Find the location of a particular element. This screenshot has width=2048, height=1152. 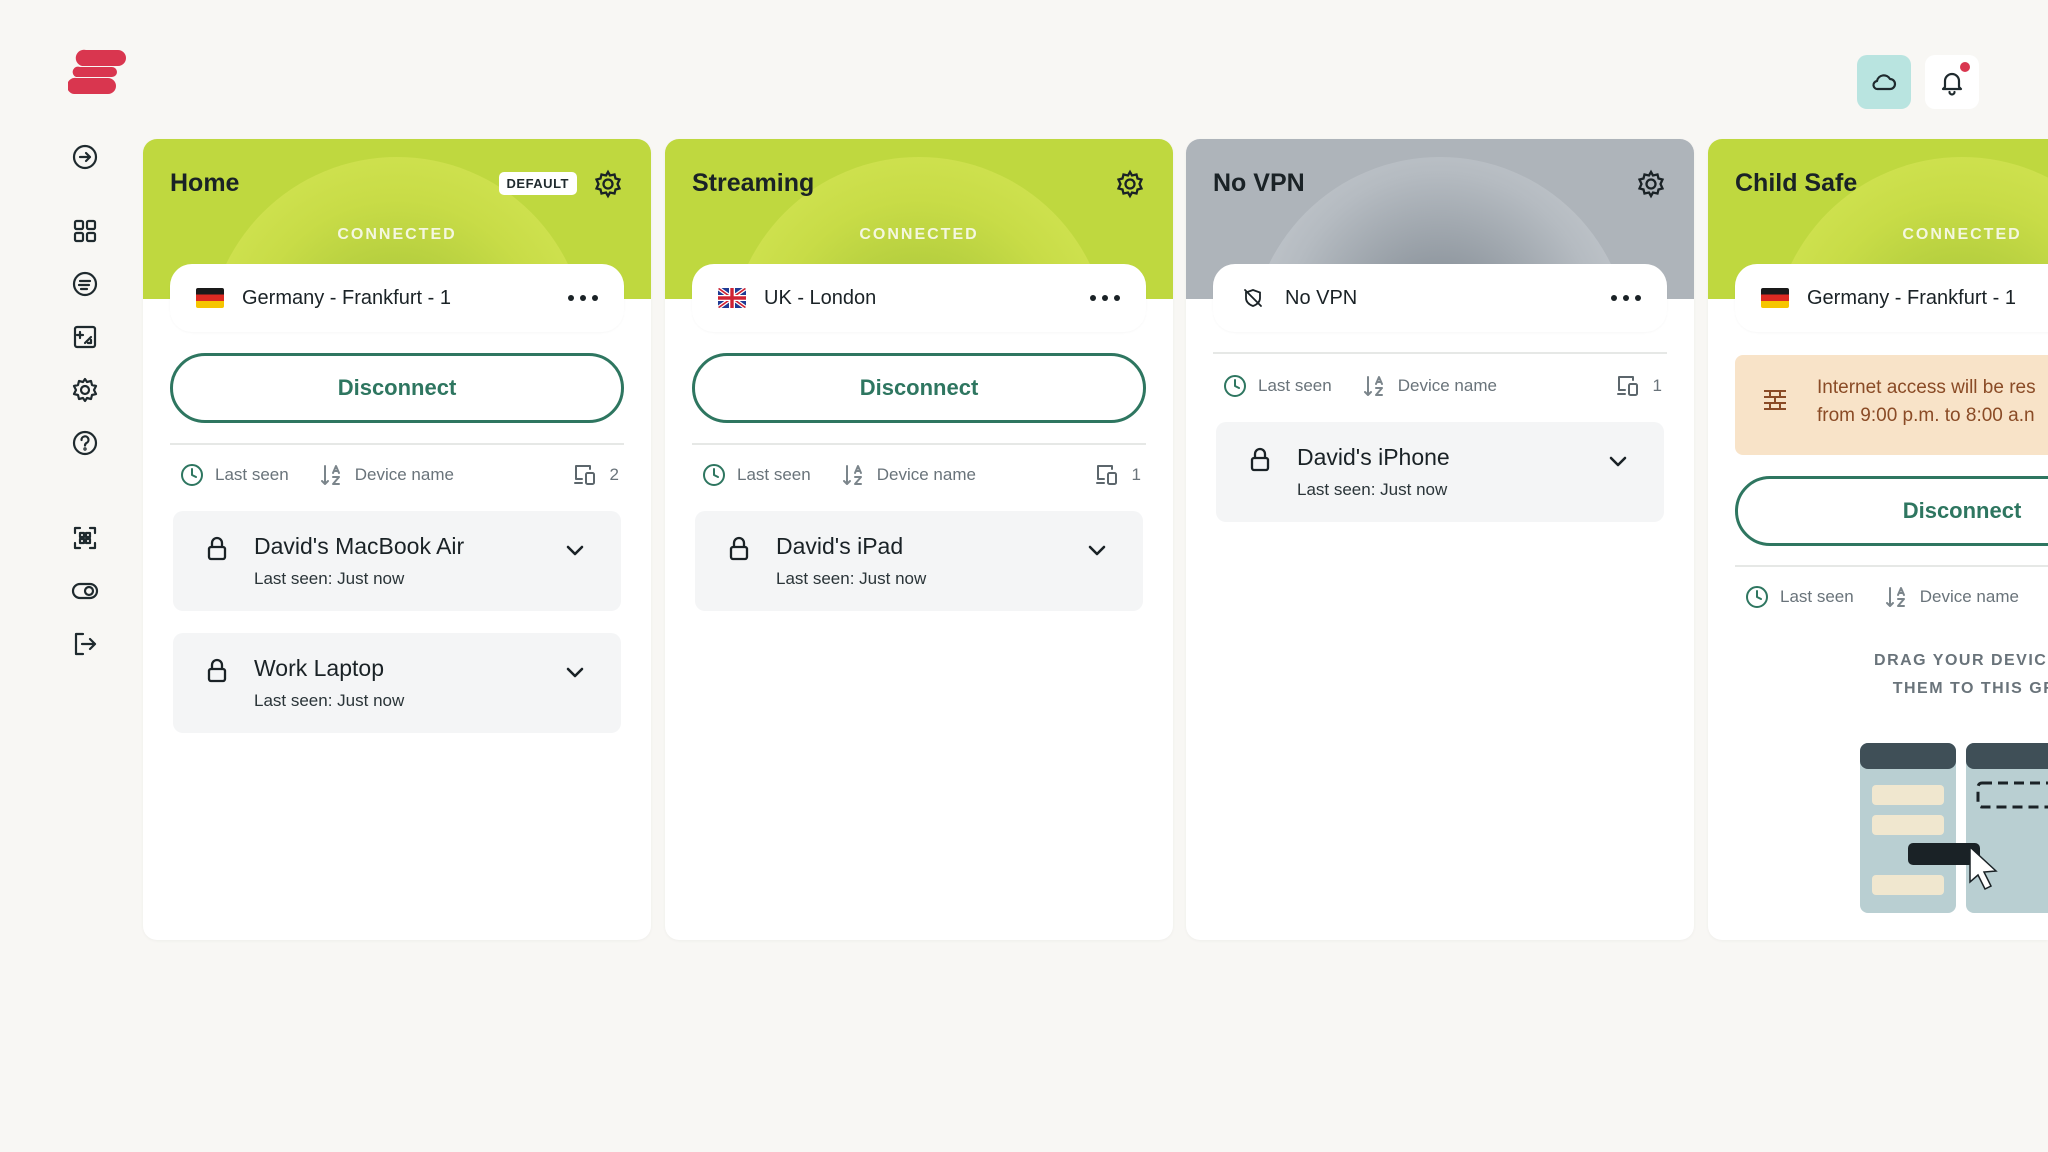

notice-line: Internet access will be res is located at coordinates (1926, 387).